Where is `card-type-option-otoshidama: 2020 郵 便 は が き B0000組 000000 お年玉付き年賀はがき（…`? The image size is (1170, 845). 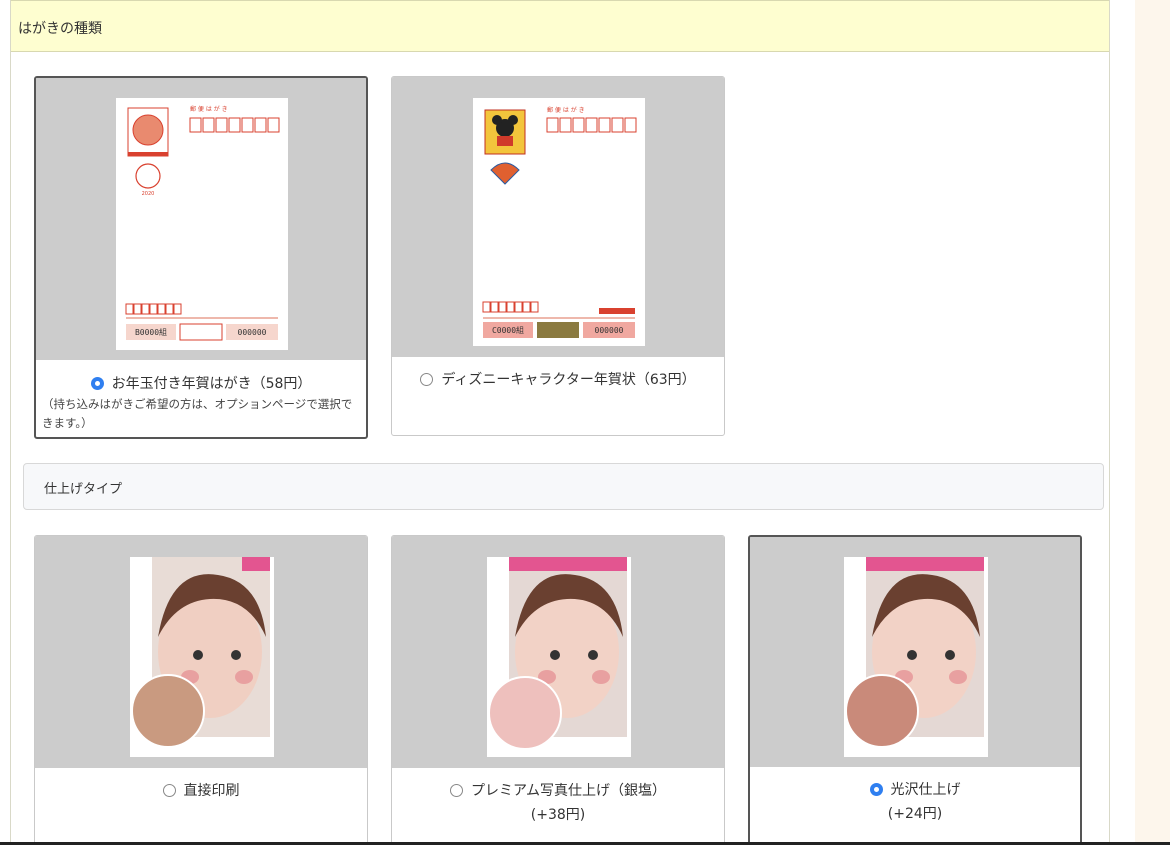
card-type-option-otoshidama: 2020 郵 便 は が き B0000組 000000 お年玉付き年賀はがき（… is located at coordinates (201, 257).